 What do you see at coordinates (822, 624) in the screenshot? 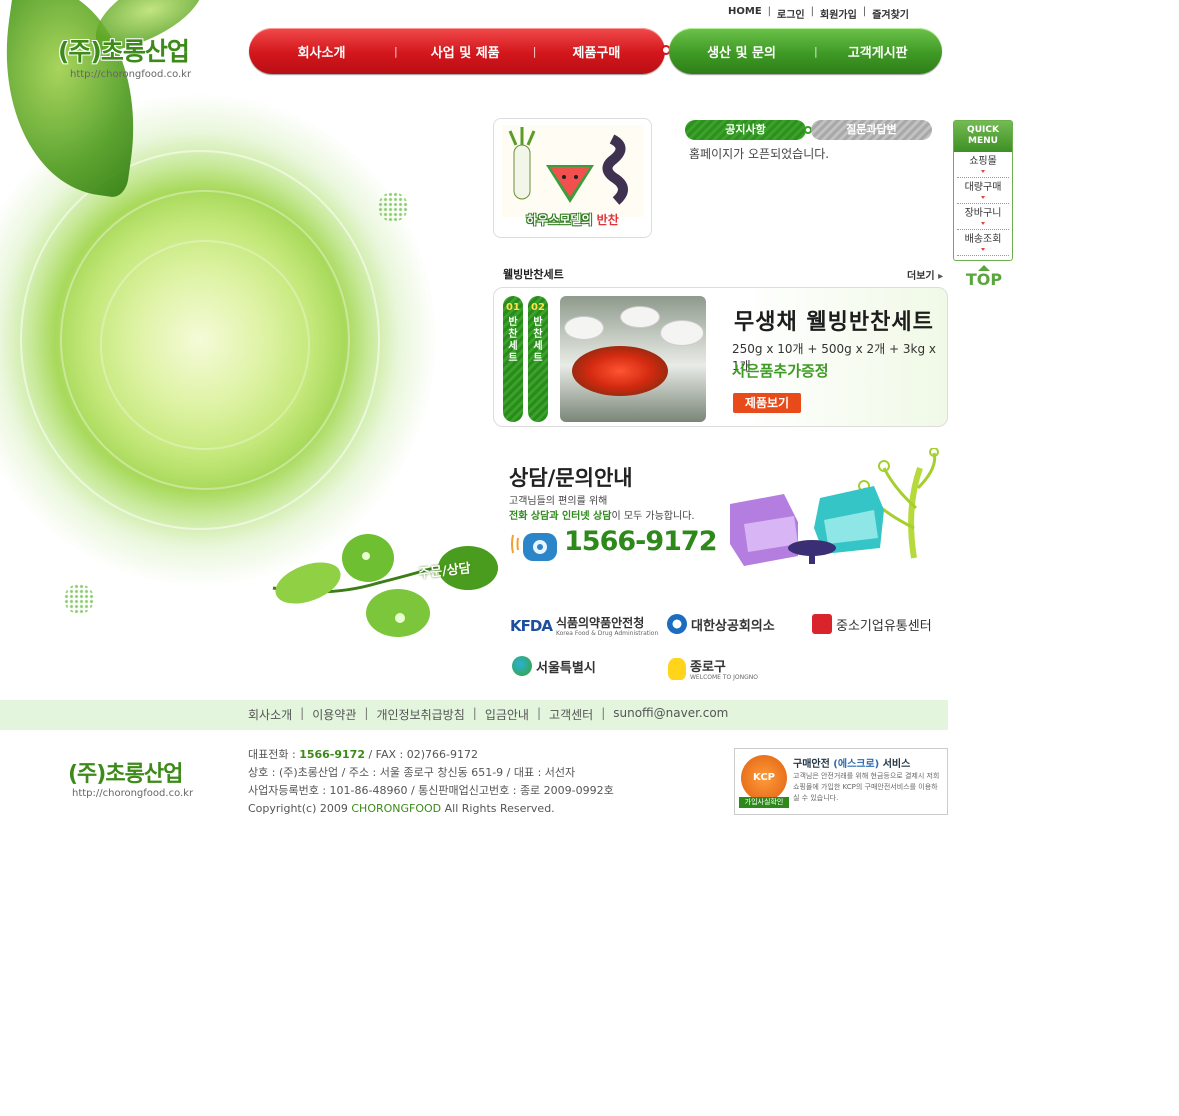
I see `sbdc-logo-icon` at bounding box center [822, 624].